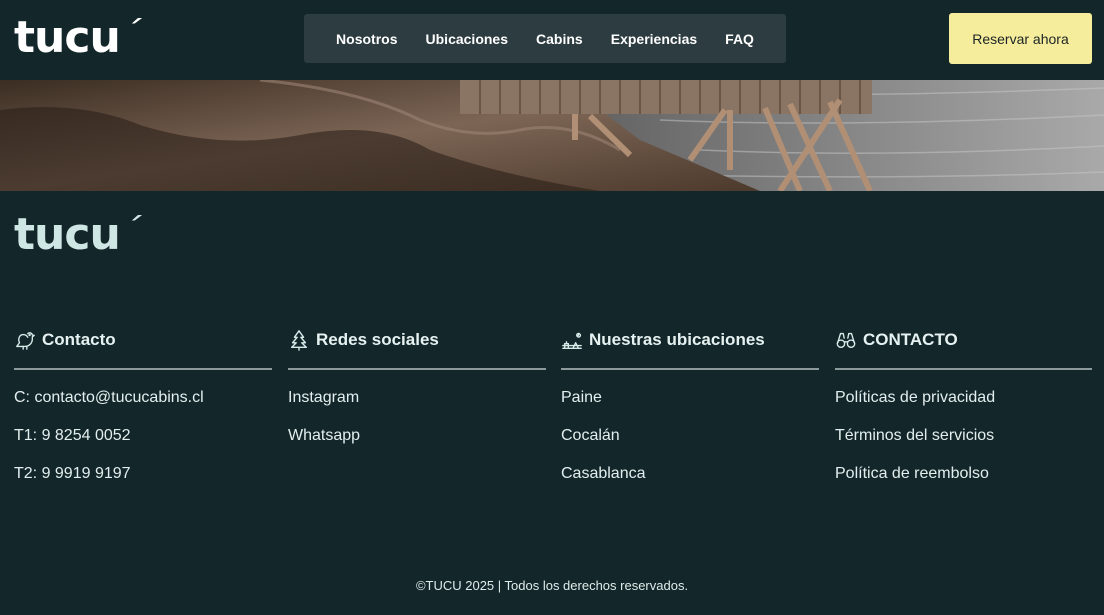  I want to click on column-title: Redes sociales, so click(377, 339).